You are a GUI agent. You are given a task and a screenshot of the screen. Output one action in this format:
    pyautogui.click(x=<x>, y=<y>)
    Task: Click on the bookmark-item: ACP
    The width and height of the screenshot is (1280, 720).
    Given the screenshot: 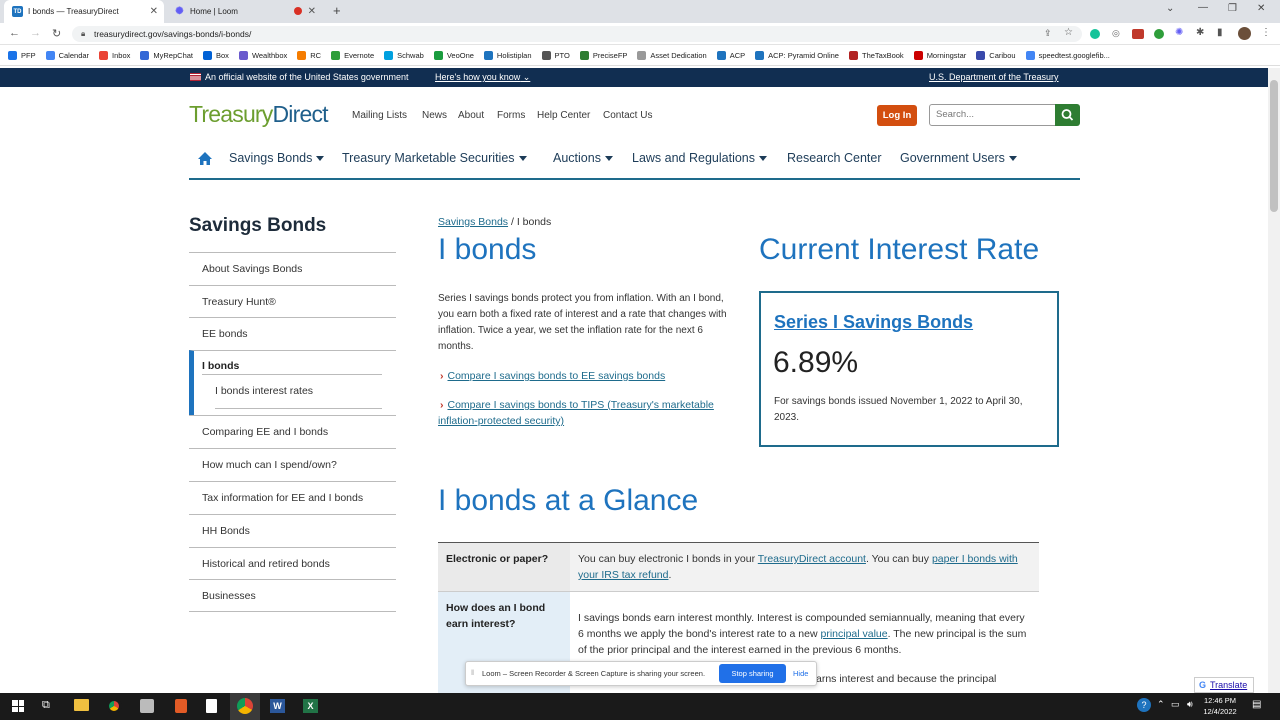 What is the action you would take?
    pyautogui.click(x=730, y=55)
    